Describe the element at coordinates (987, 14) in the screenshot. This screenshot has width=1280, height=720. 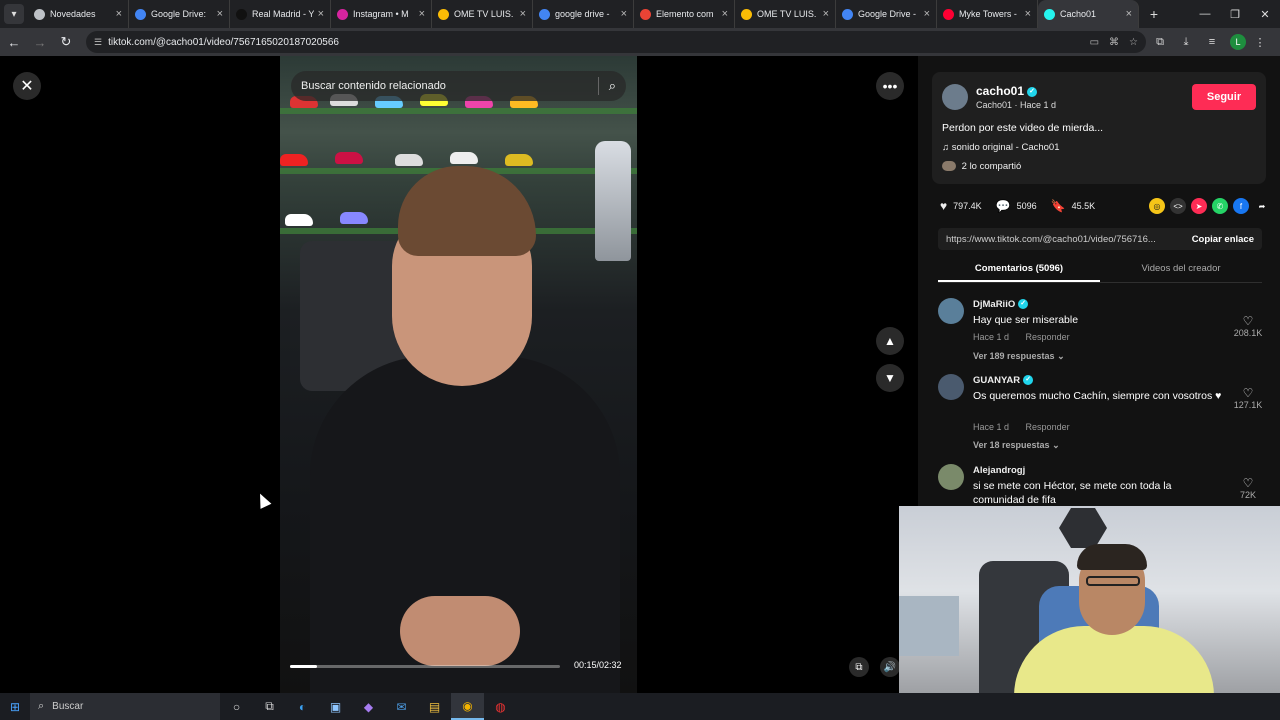
I see `browser-tab: Myke Towers - ×` at that location.